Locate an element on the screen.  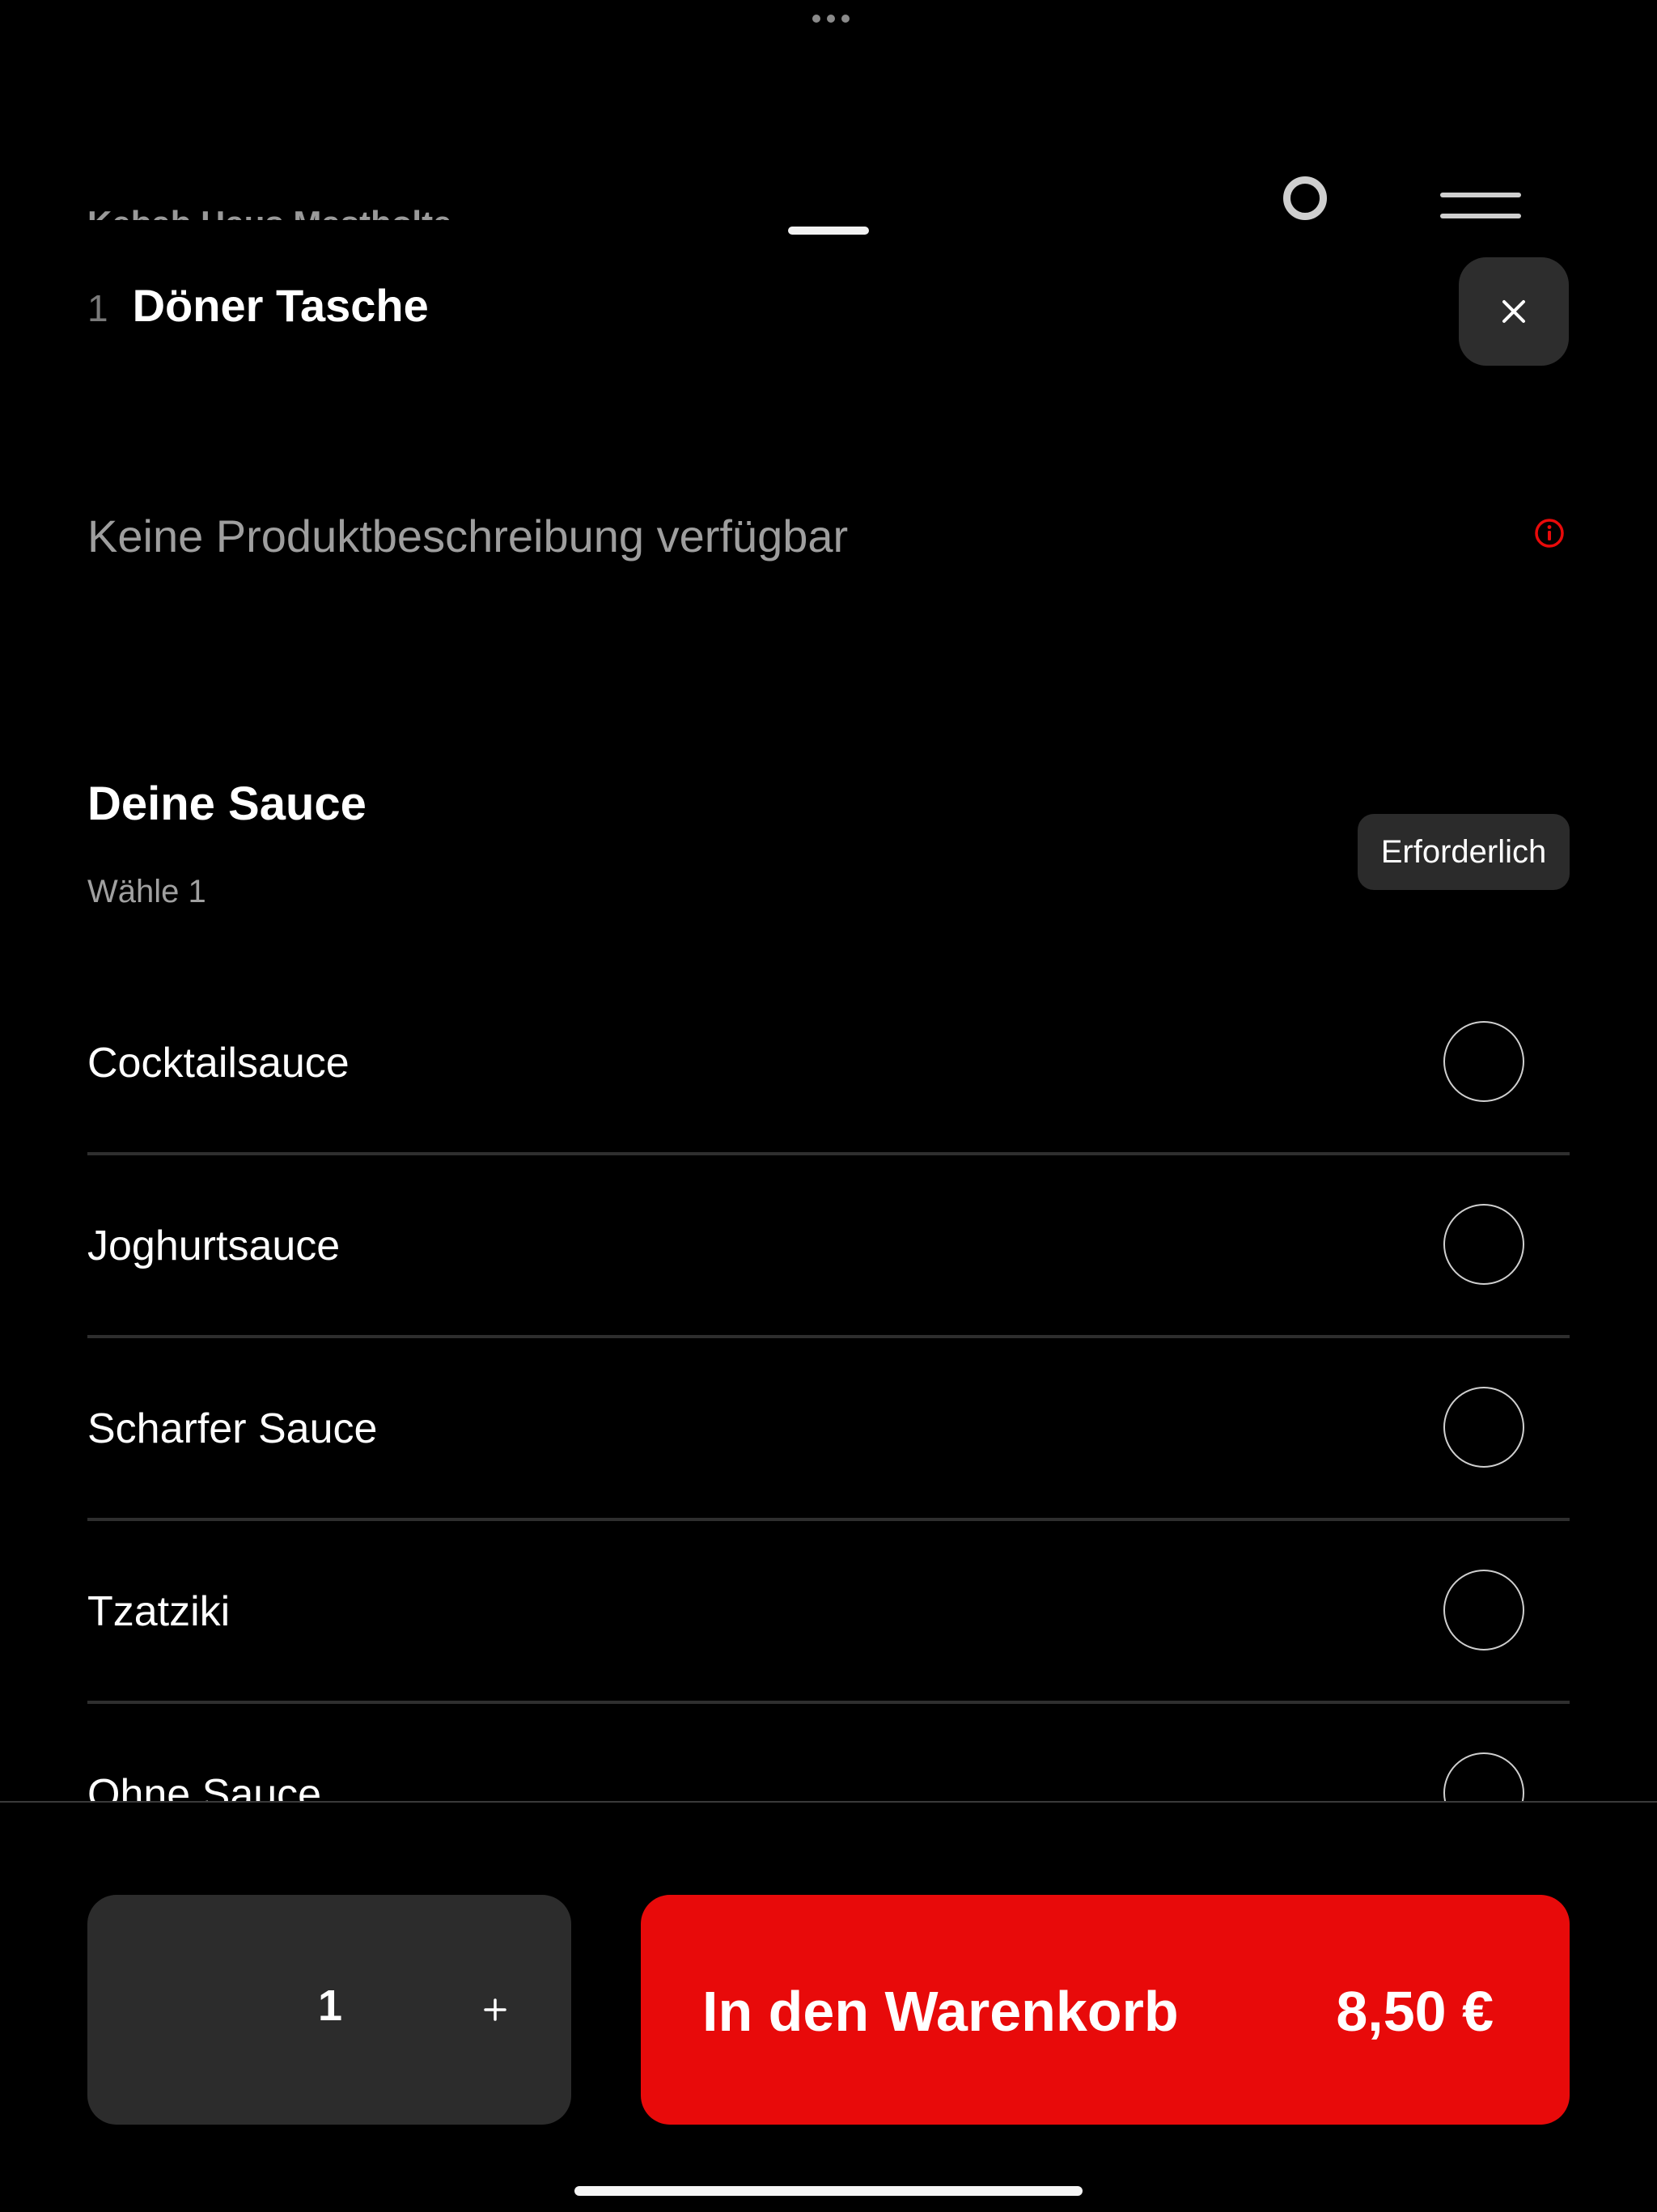
close-icon is located at coordinates (1513, 311).